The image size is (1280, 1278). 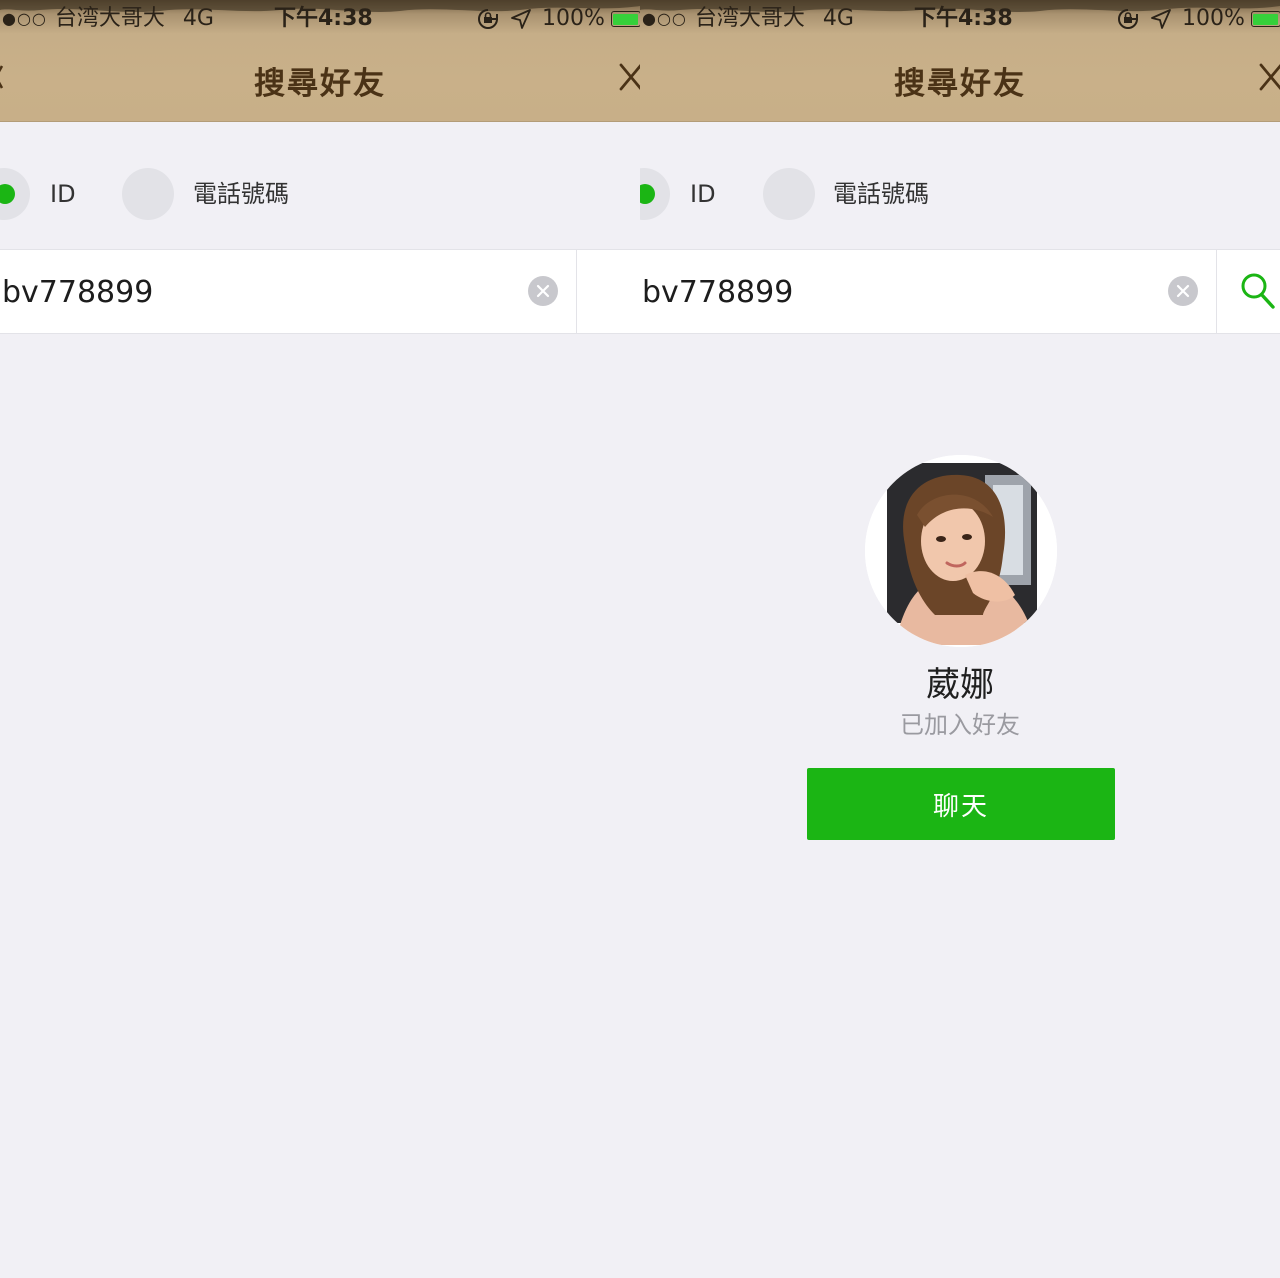 I want to click on chat-button: 聊天, so click(x=961, y=804).